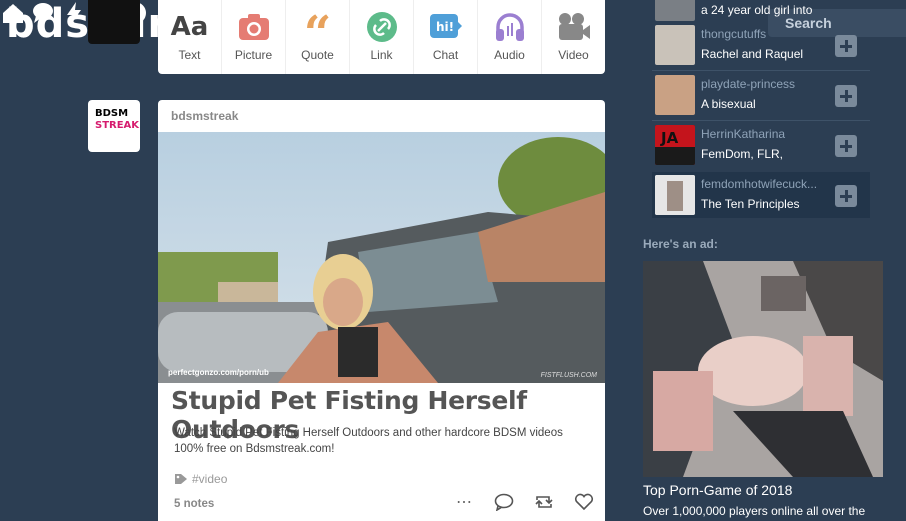 The image size is (906, 521). I want to click on post-actions: ⋯, so click(524, 502).